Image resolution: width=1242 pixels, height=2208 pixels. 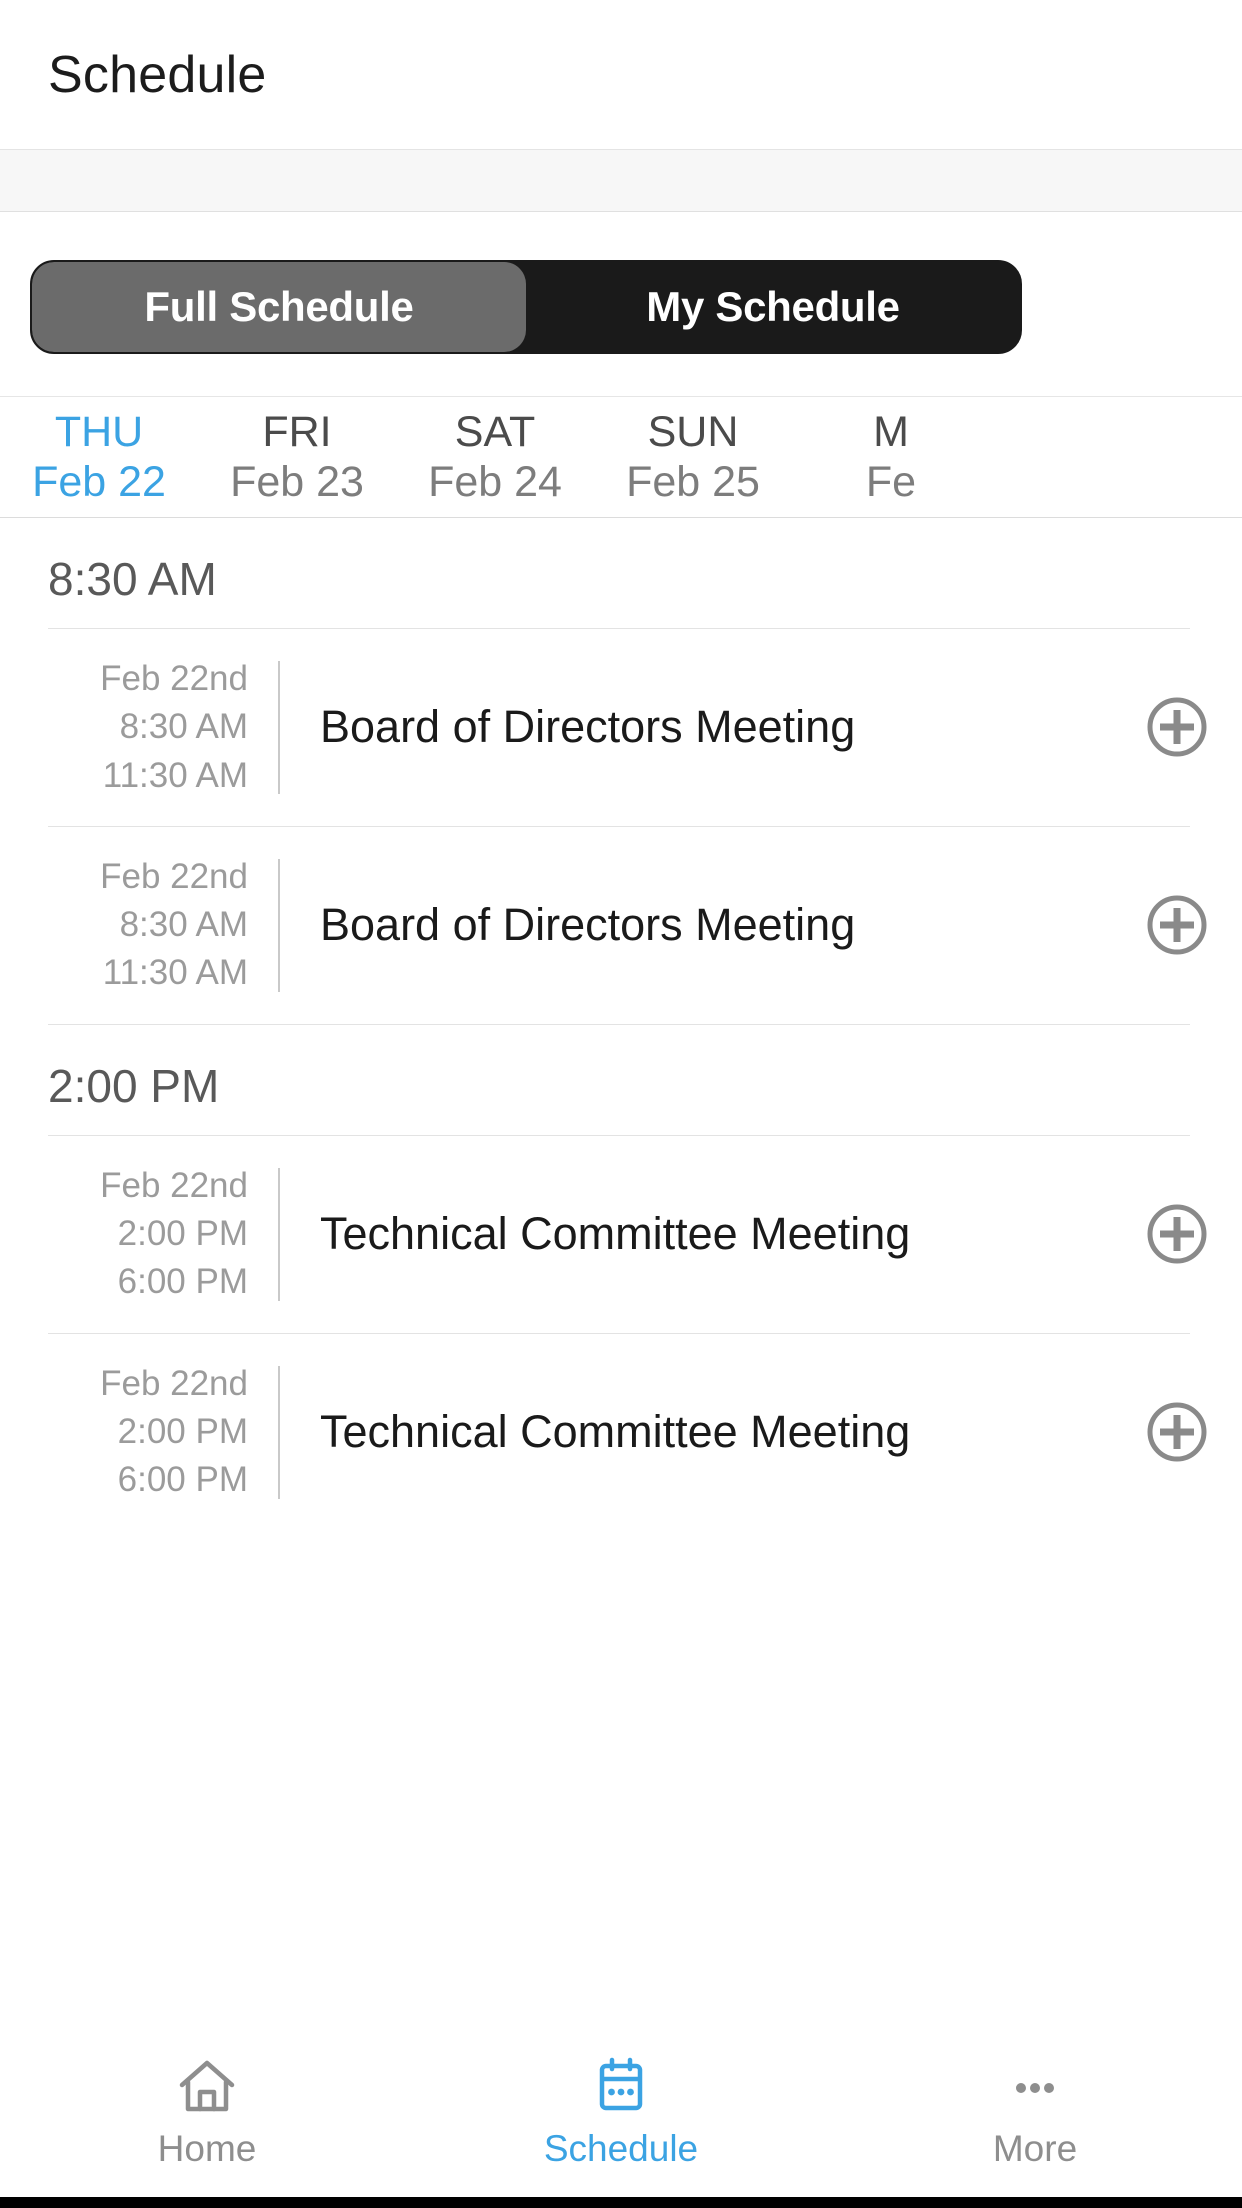 I want to click on header-sub-strip, so click(x=621, y=181).